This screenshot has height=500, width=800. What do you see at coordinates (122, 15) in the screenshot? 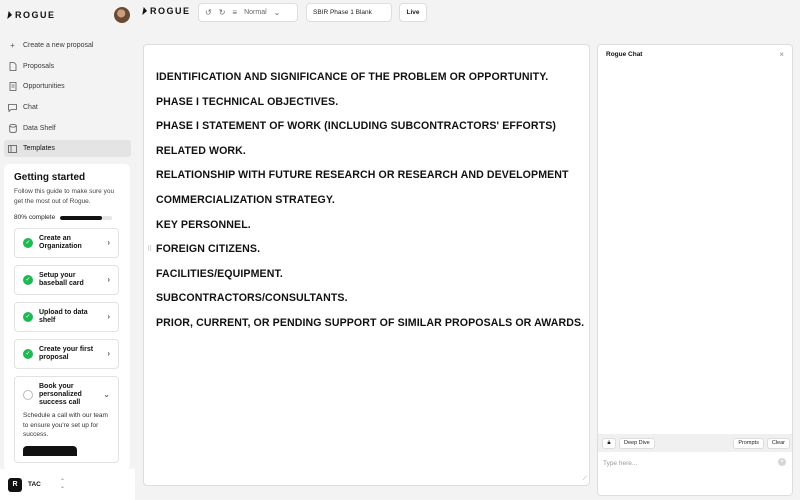
I see `user-avatar` at bounding box center [122, 15].